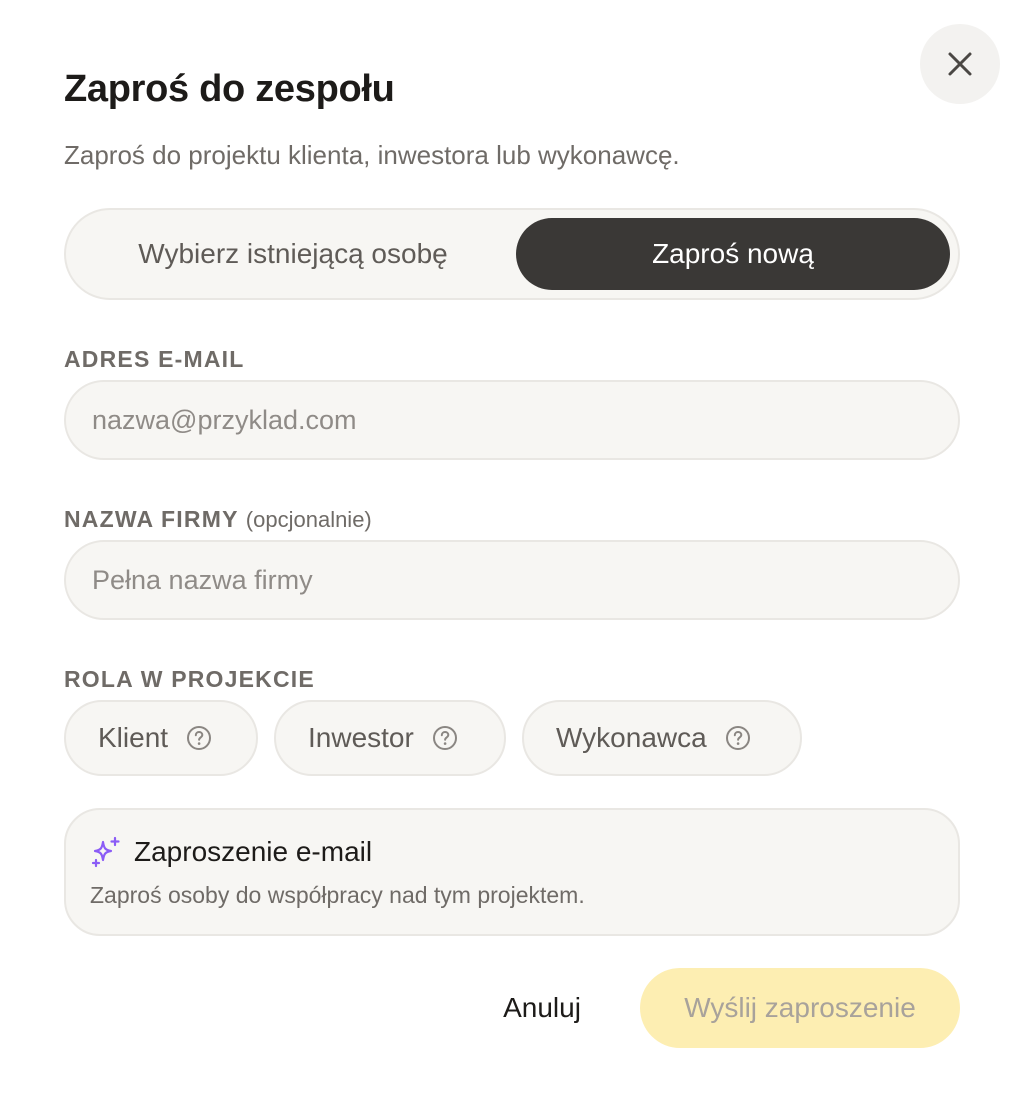 The width and height of the screenshot is (1024, 1112). I want to click on company-input, so click(512, 580).